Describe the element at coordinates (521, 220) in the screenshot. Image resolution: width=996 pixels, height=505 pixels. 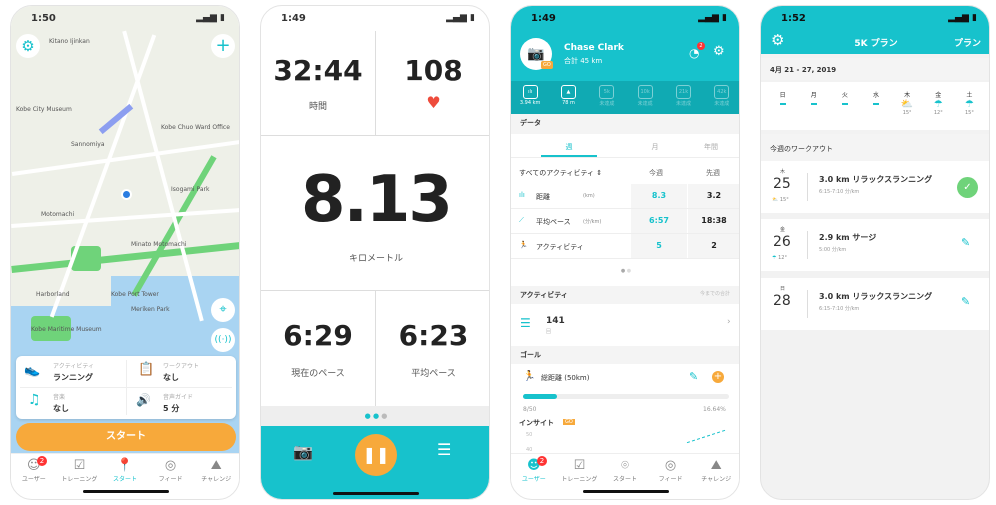
I see `pace-icon: ⟋` at that location.